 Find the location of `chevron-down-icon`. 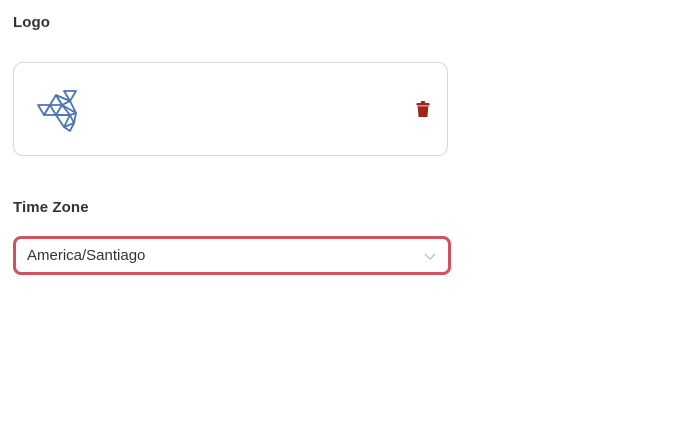

chevron-down-icon is located at coordinates (430, 255).